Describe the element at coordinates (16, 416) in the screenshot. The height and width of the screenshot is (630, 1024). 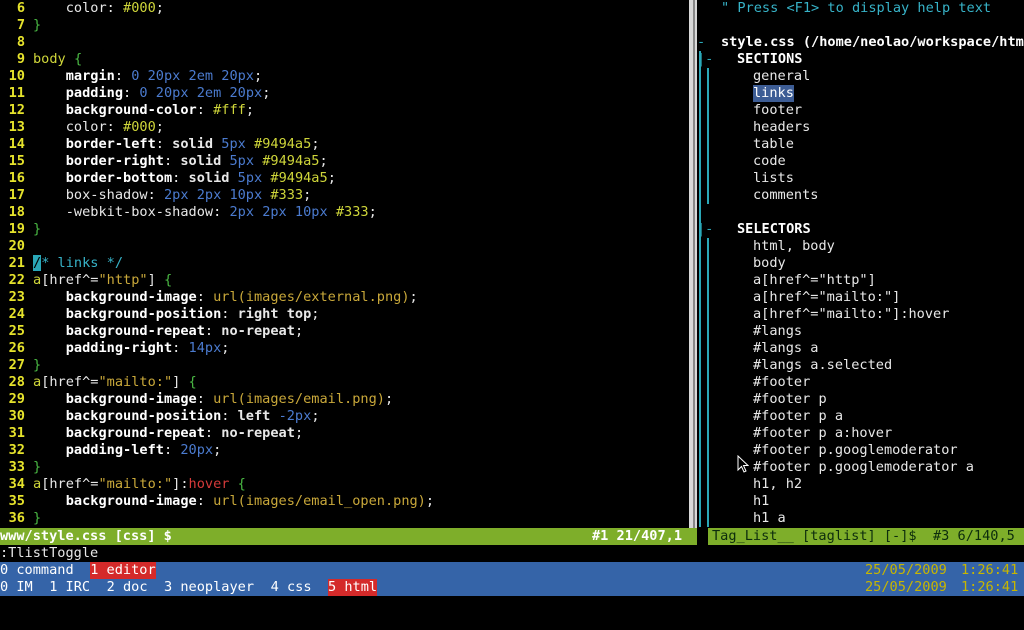
I see `line-number: 30` at that location.